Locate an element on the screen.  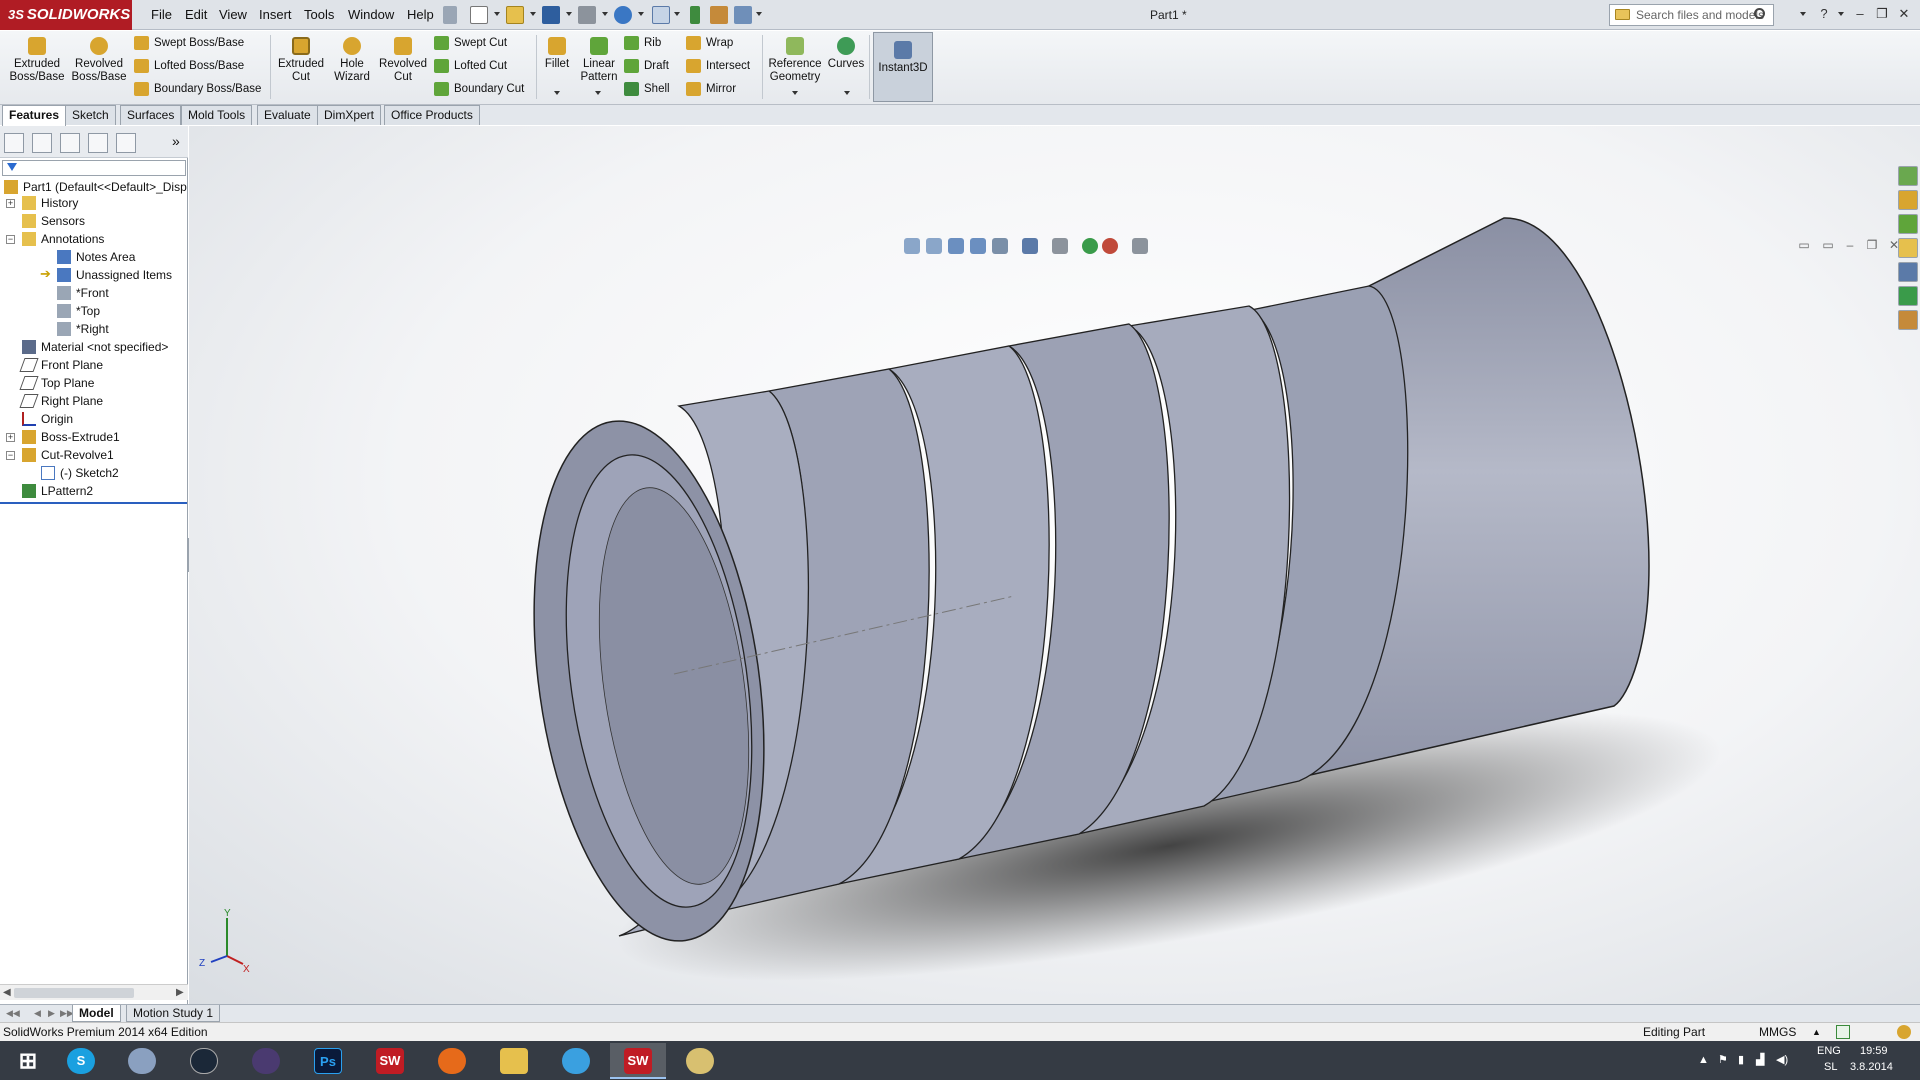
rebuild-icon is located at coordinates (695, 15).